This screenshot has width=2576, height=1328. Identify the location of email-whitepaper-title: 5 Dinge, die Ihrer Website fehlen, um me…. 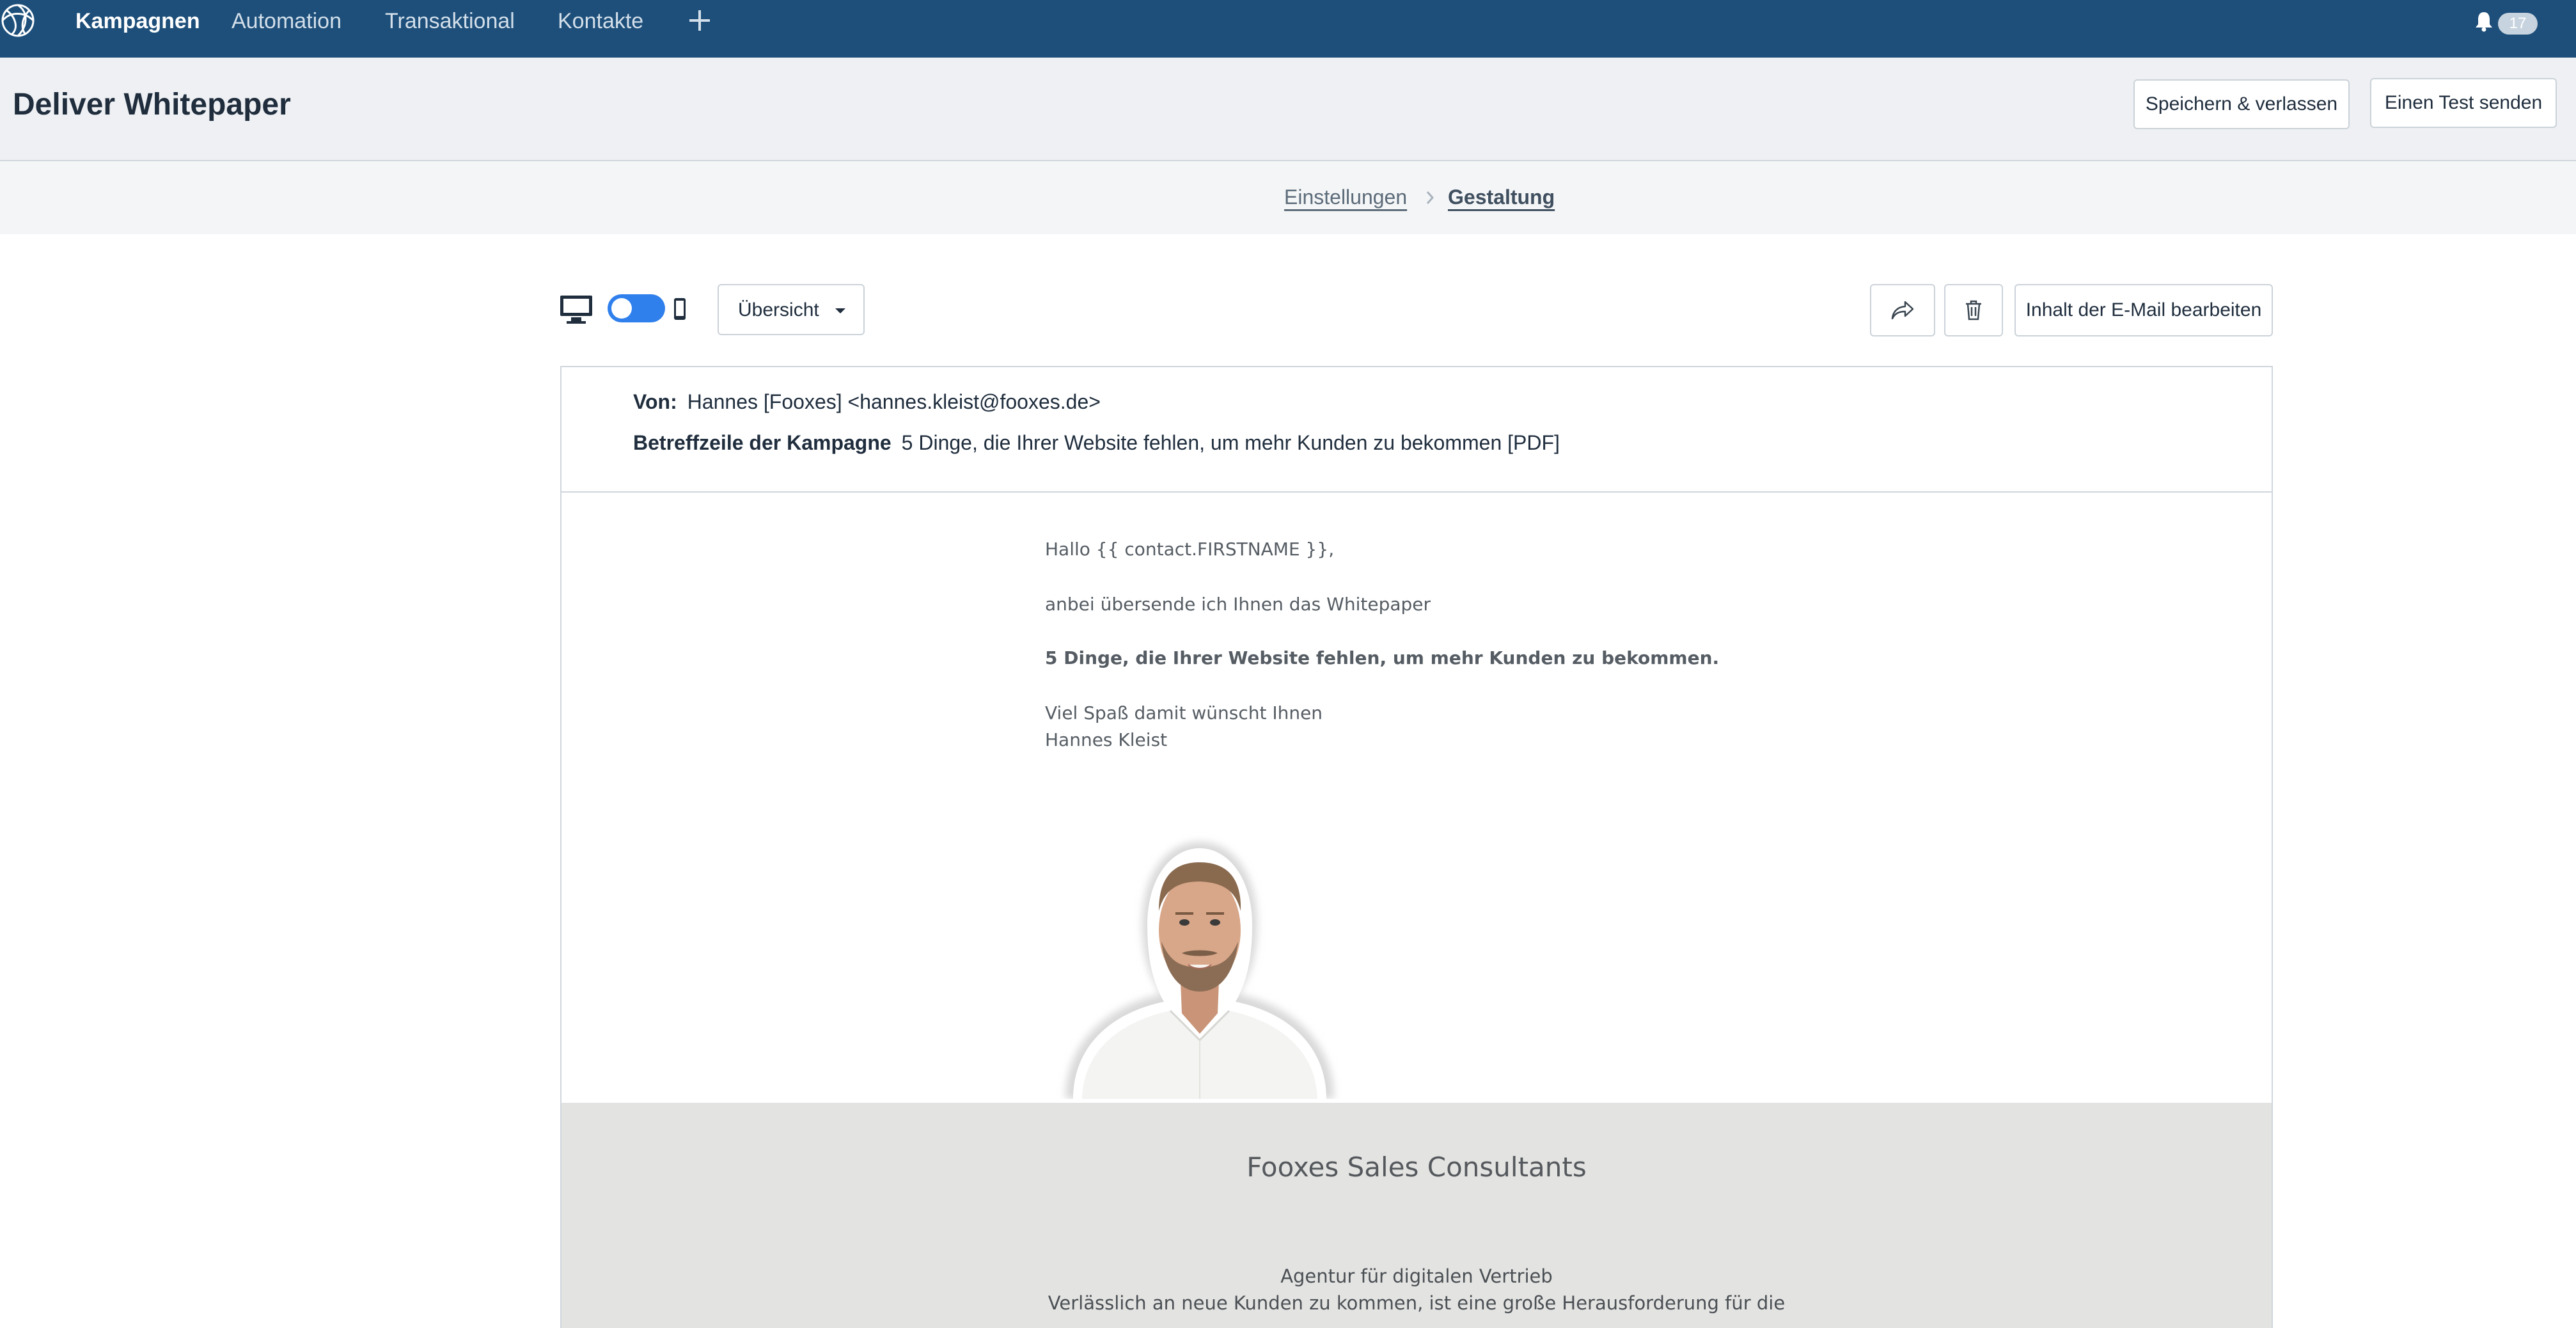
(1382, 657).